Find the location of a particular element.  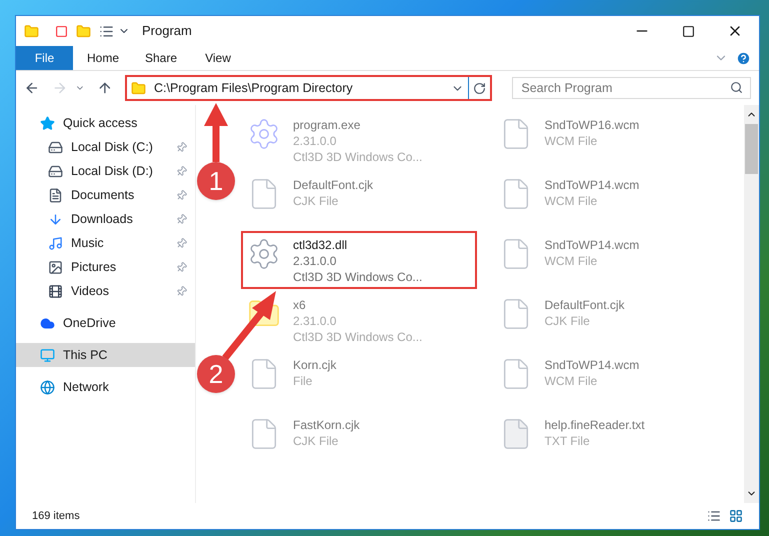

window-title: Program is located at coordinates (167, 31).